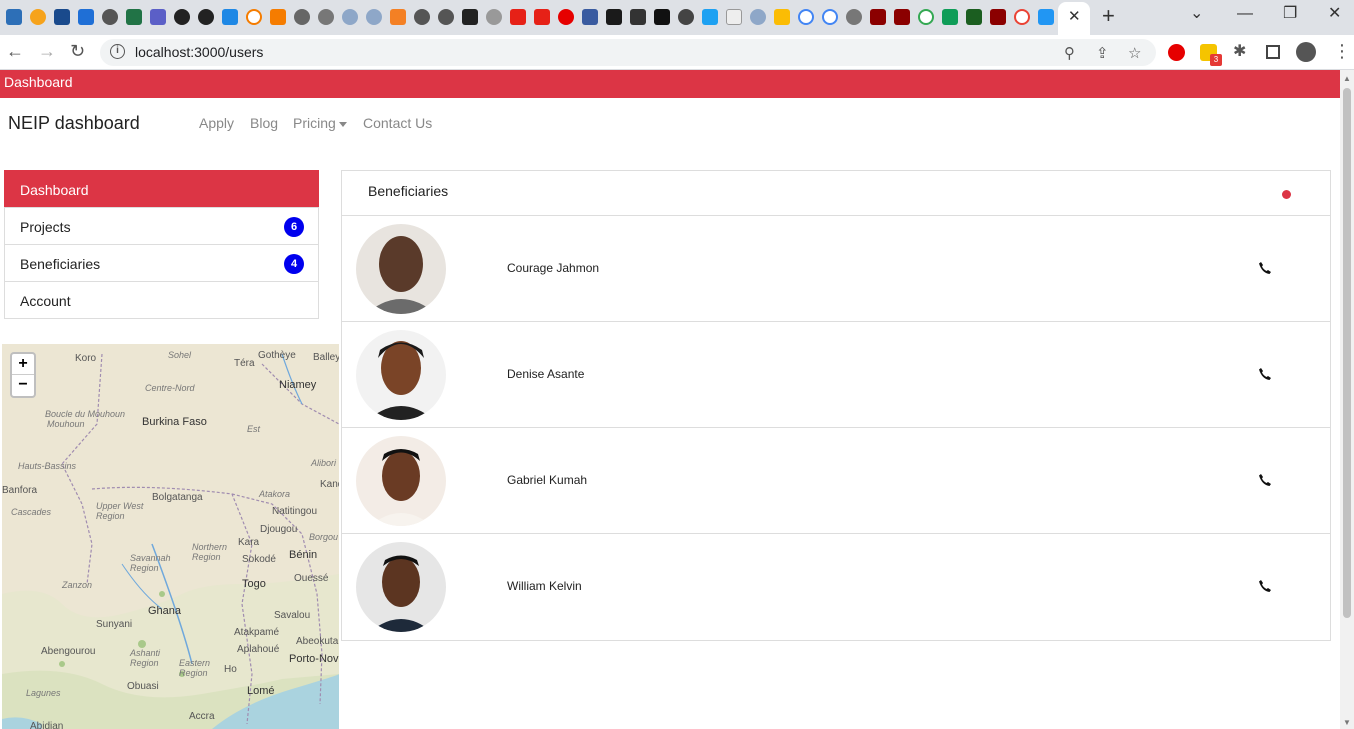 This screenshot has height=729, width=1354. What do you see at coordinates (47, 51) in the screenshot?
I see `forward-arrow-icon: →` at bounding box center [47, 51].